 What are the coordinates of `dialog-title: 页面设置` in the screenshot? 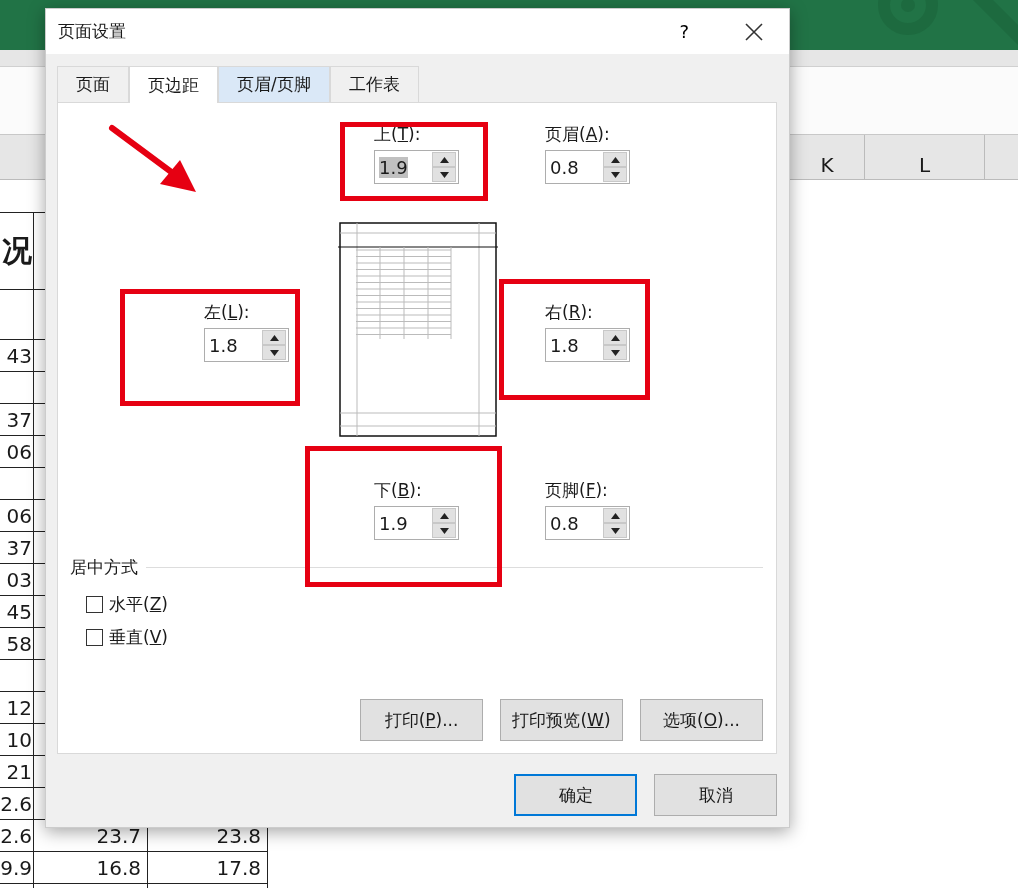 It's located at (92, 31).